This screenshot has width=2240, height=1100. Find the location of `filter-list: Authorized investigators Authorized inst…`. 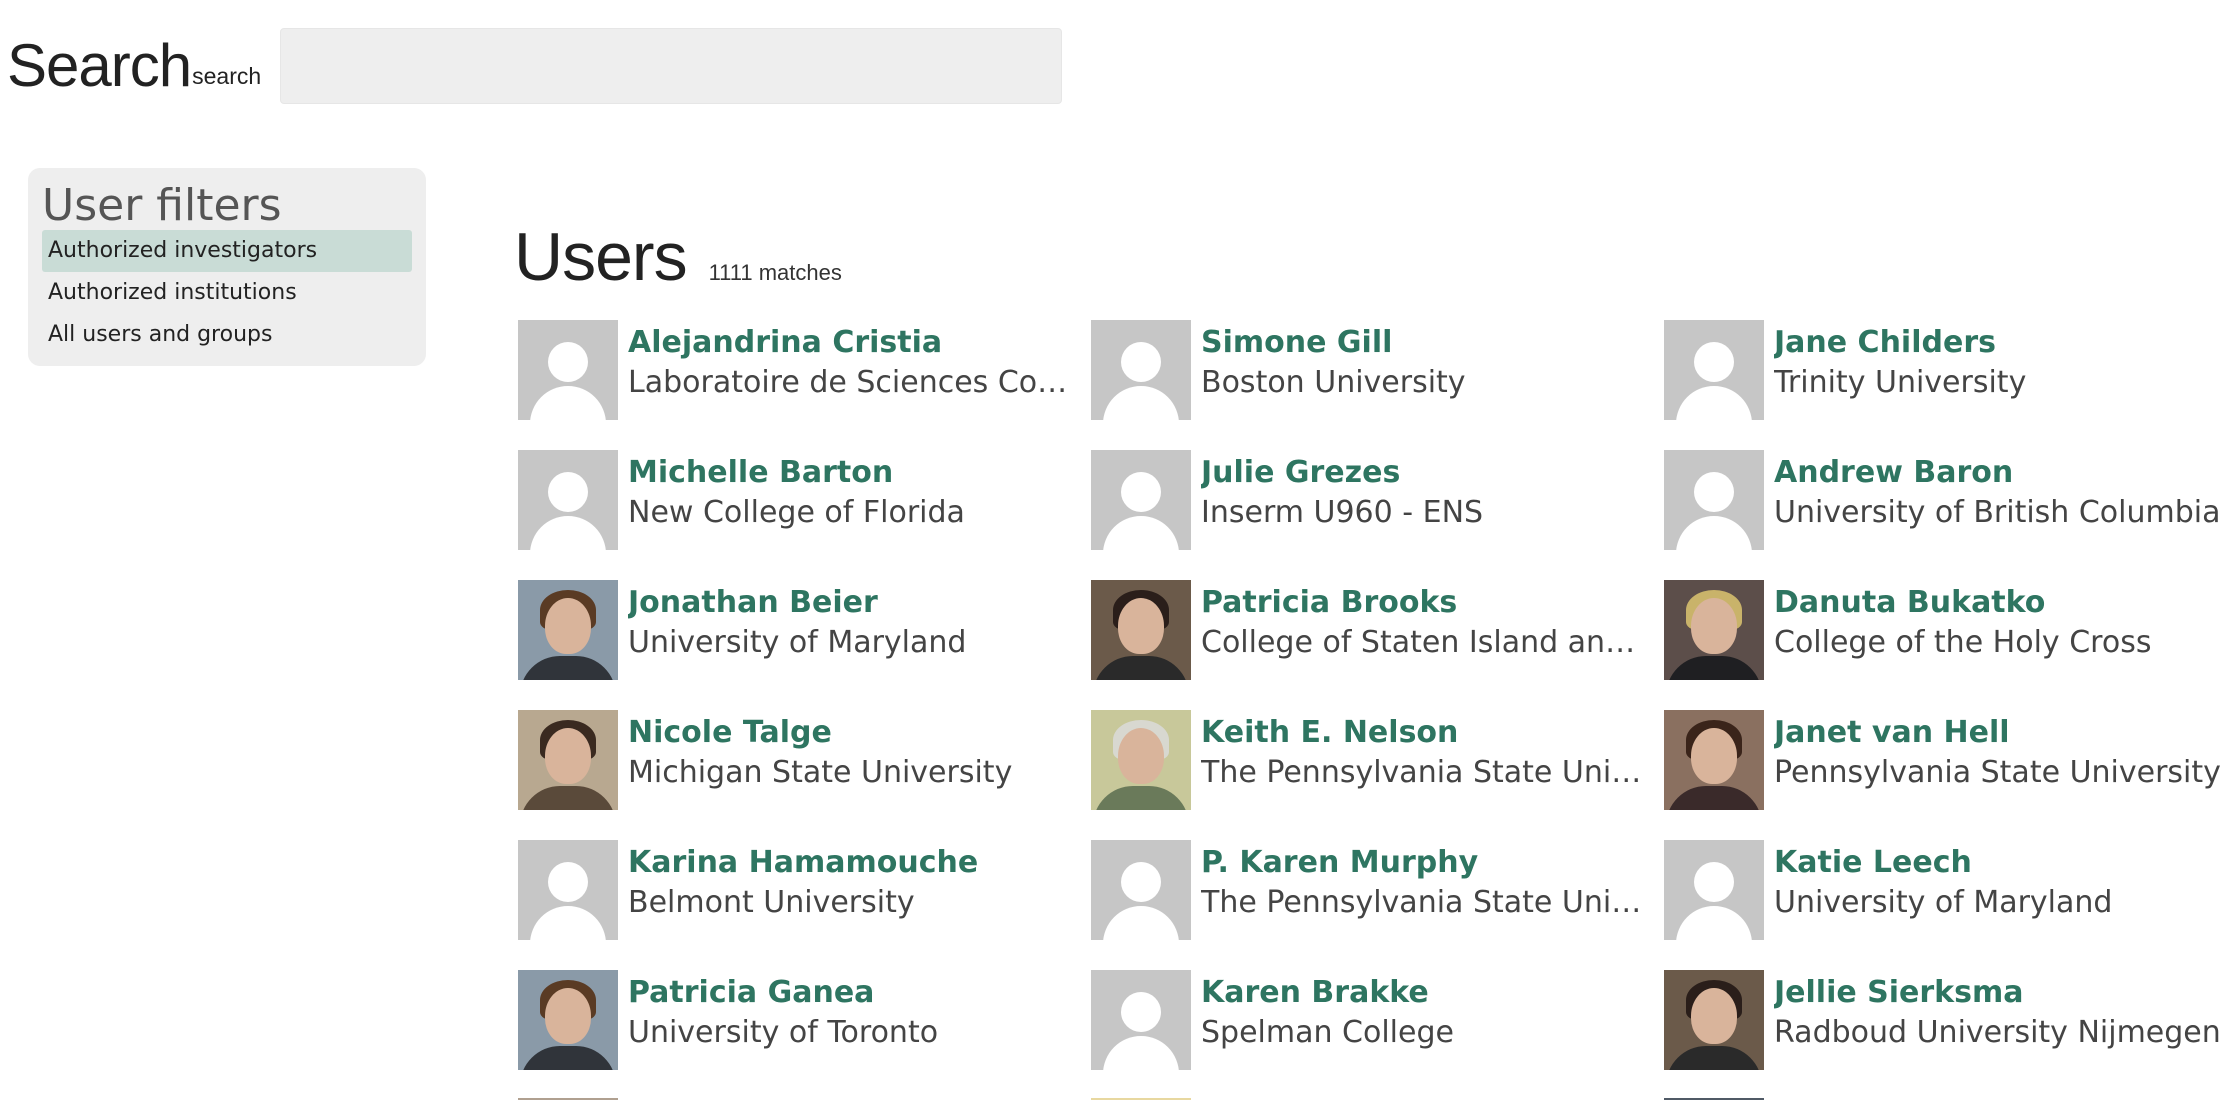

filter-list: Authorized investigators Authorized inst… is located at coordinates (227, 293).